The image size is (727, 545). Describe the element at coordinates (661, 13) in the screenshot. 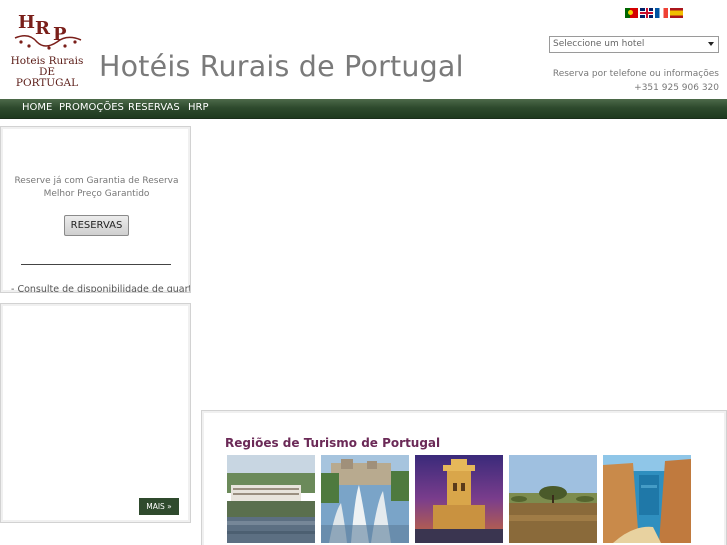

I see `france-flag-icon` at that location.